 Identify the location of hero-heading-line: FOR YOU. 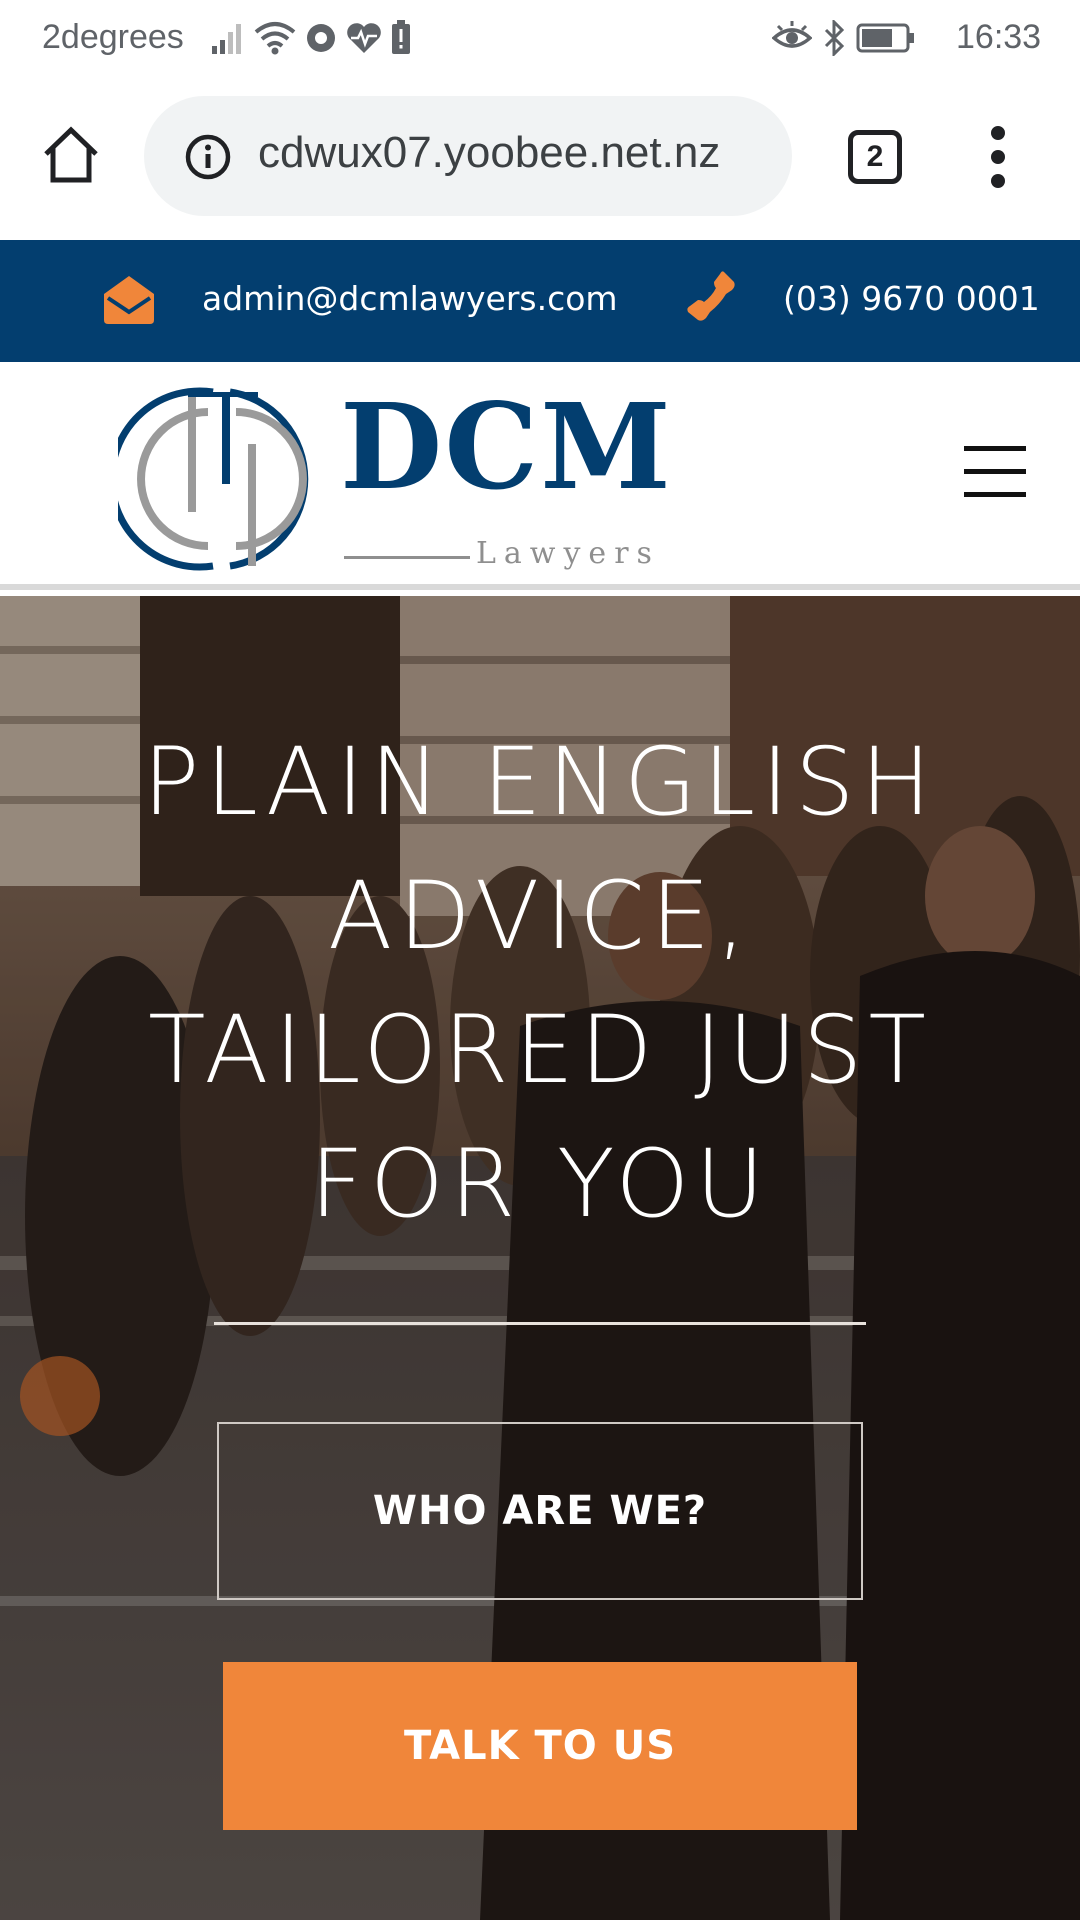
(540, 1184).